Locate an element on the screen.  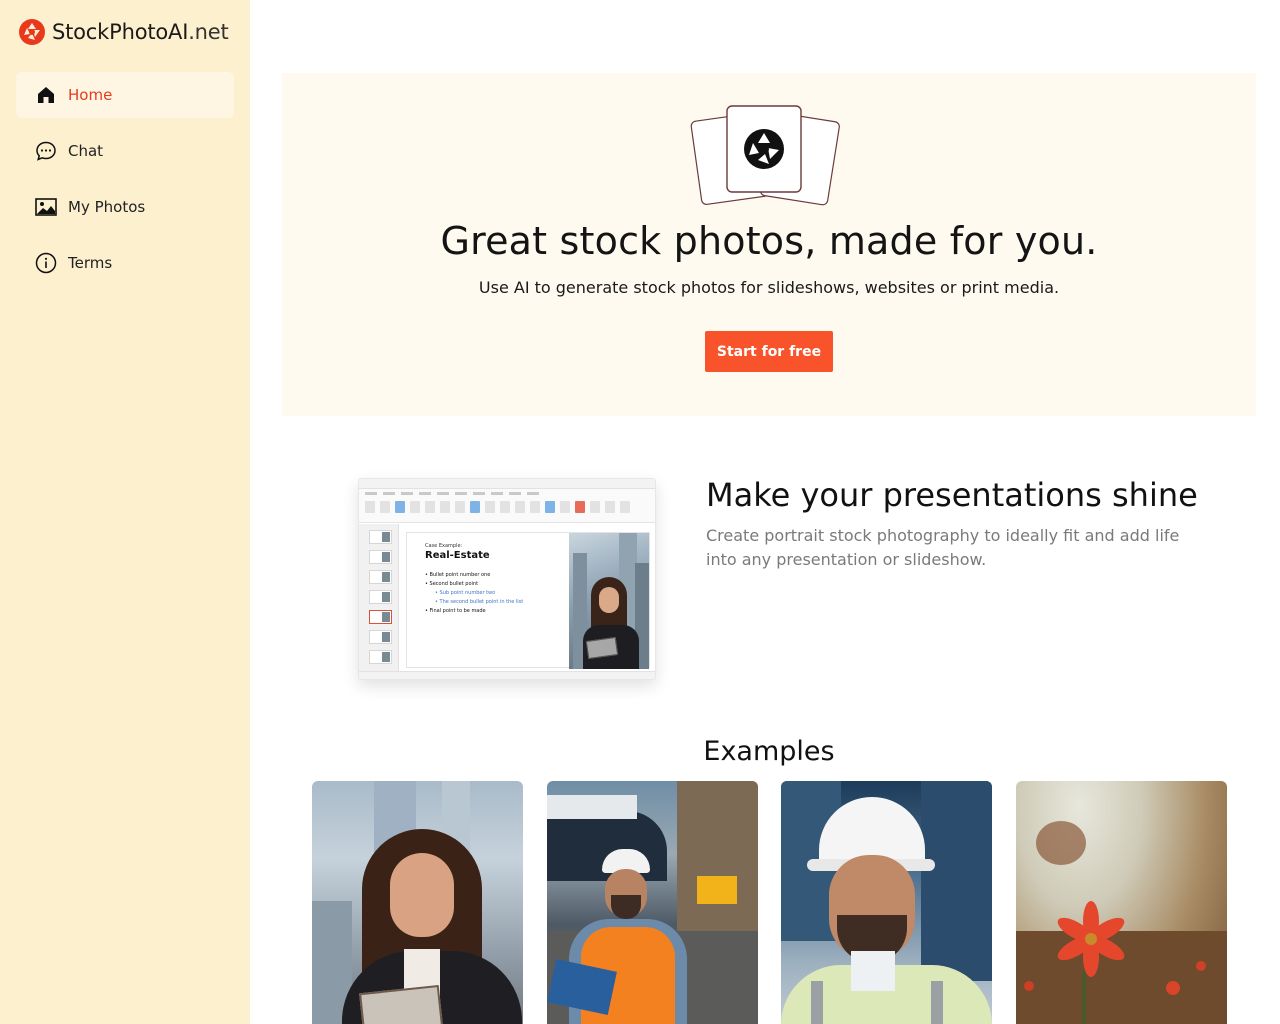
home-icon is located at coordinates (46, 95).